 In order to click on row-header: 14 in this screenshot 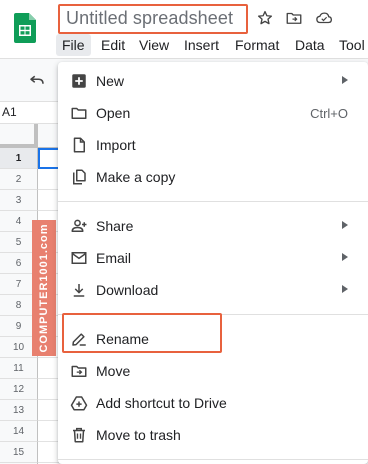, I will do `click(19, 431)`.